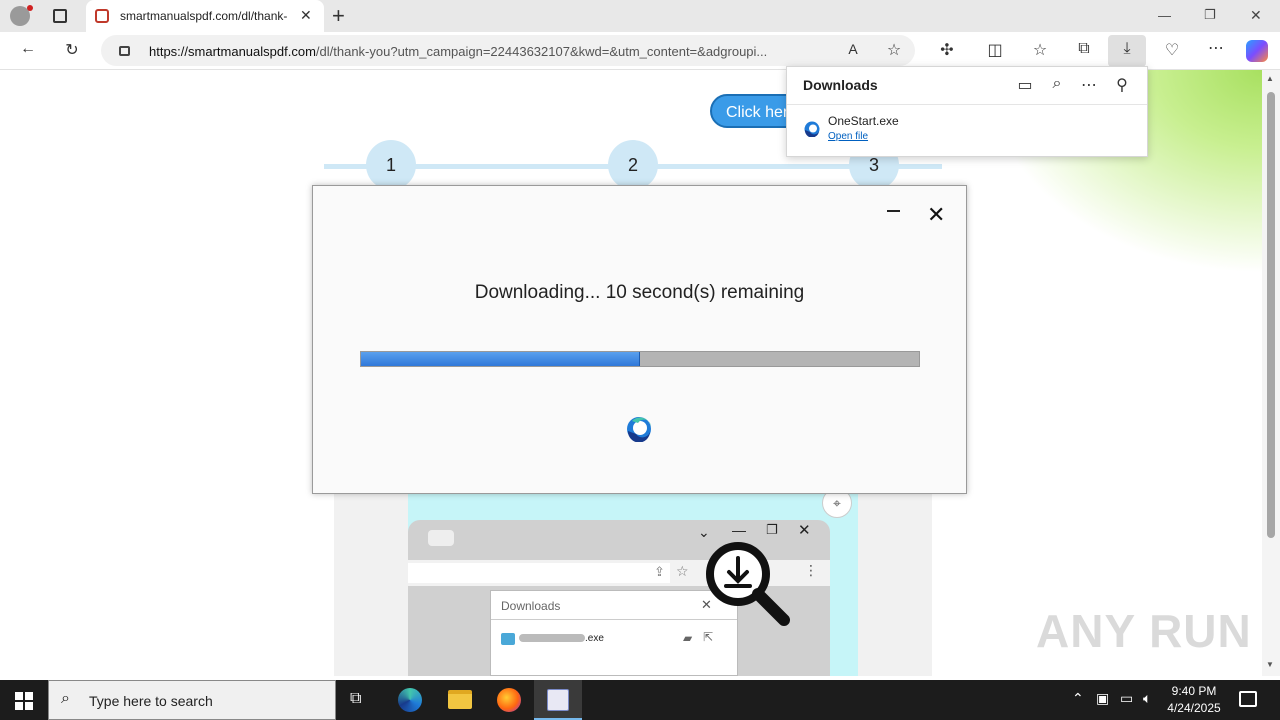 The image size is (1280, 720). Describe the element at coordinates (1040, 50) in the screenshot. I see `favorites-icon: ☆` at that location.